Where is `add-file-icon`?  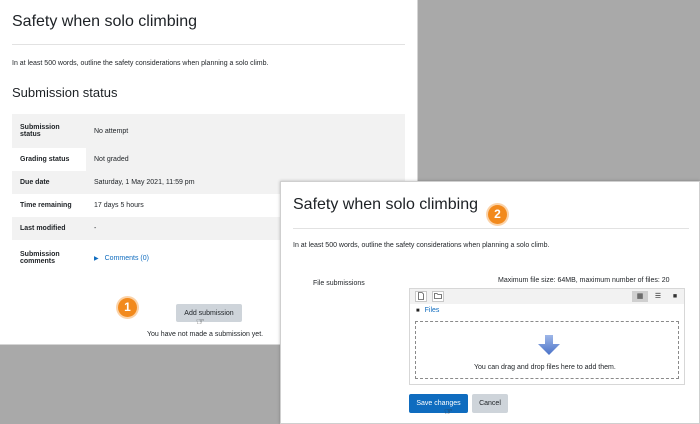 add-file-icon is located at coordinates (421, 296).